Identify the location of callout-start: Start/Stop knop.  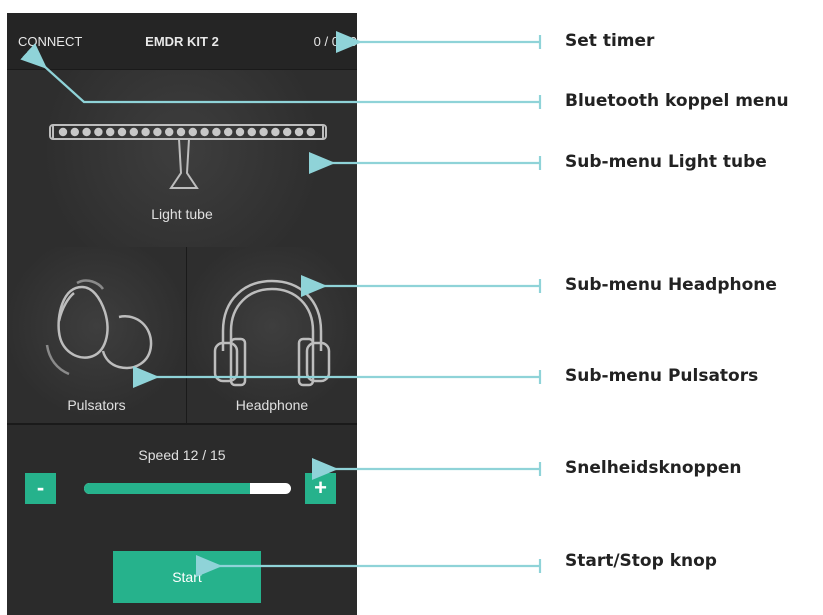
(641, 561).